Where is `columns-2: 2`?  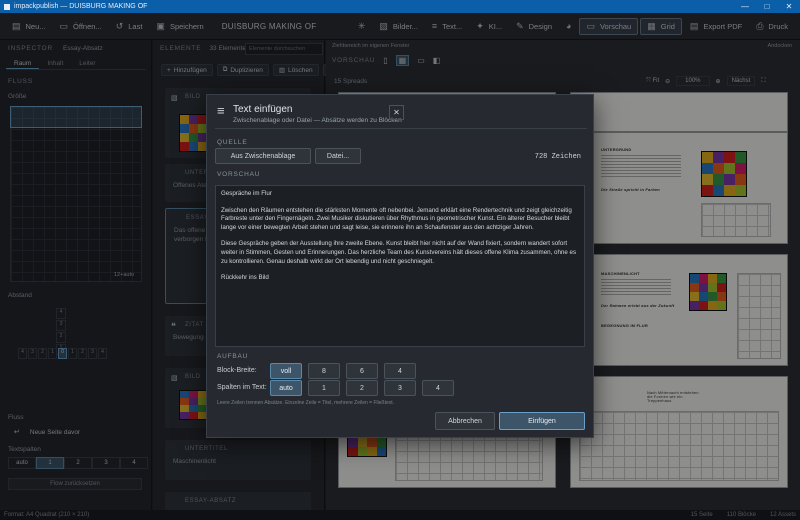
columns-2: 2 is located at coordinates (362, 388).